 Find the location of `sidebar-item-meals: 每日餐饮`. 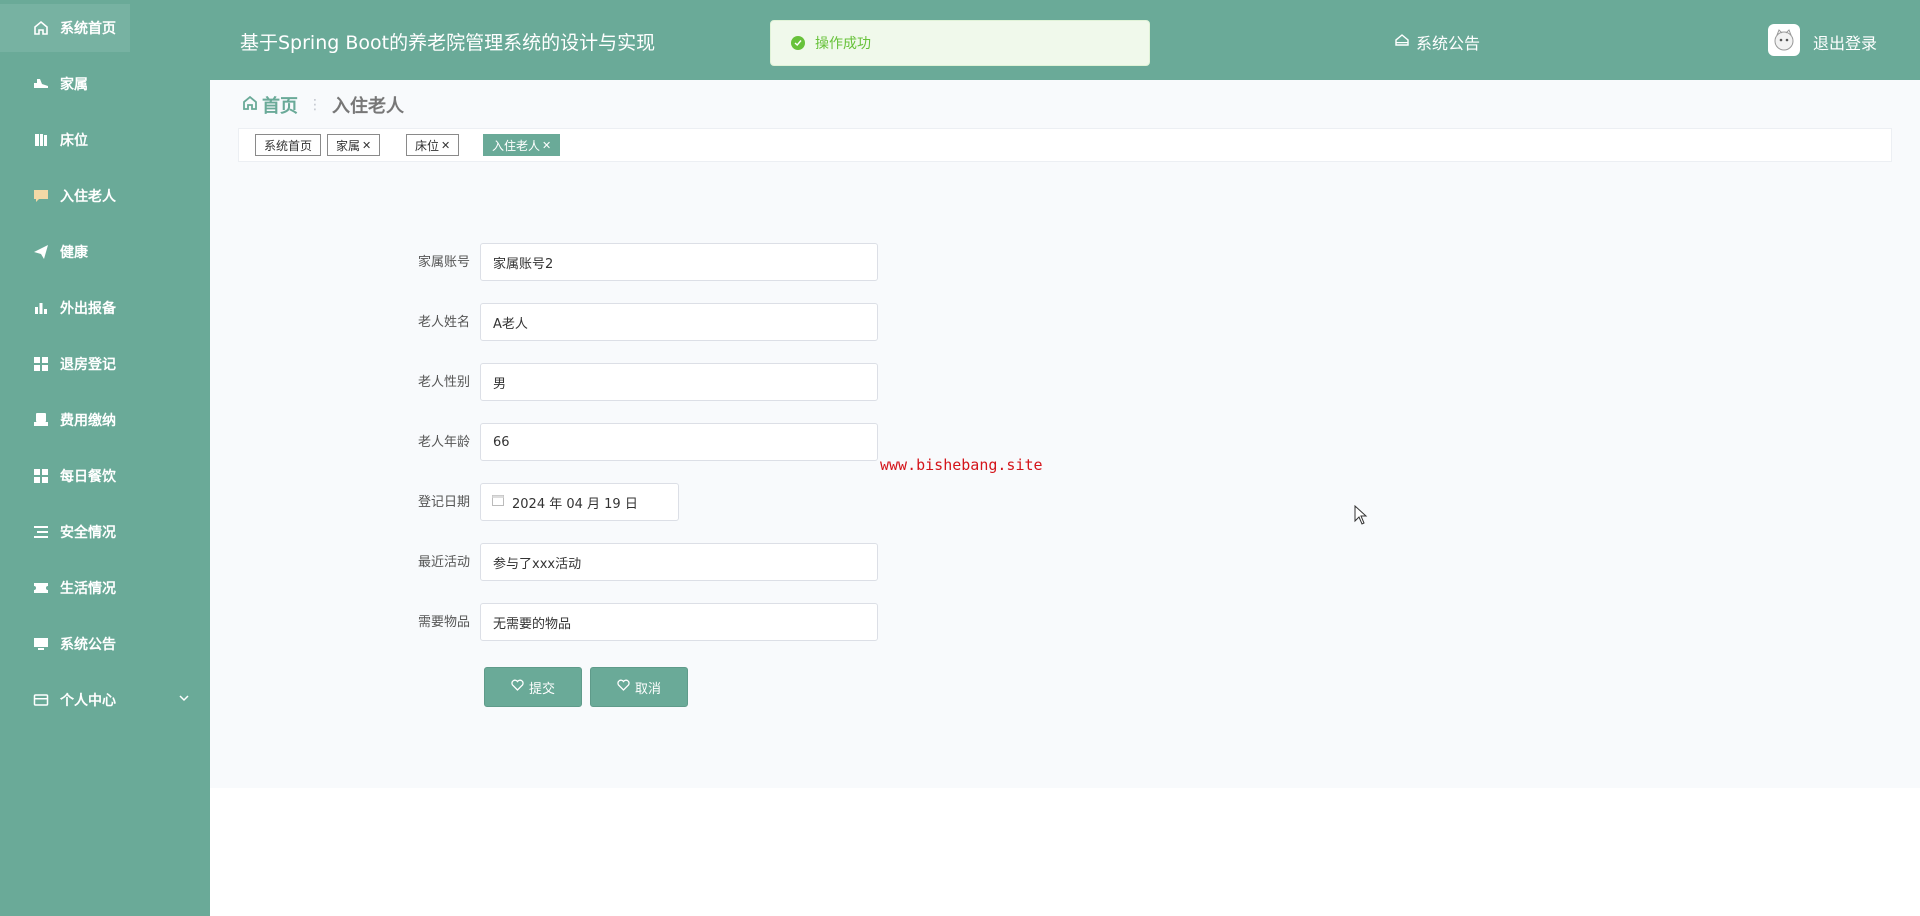

sidebar-item-meals: 每日餐饮 is located at coordinates (105, 476).